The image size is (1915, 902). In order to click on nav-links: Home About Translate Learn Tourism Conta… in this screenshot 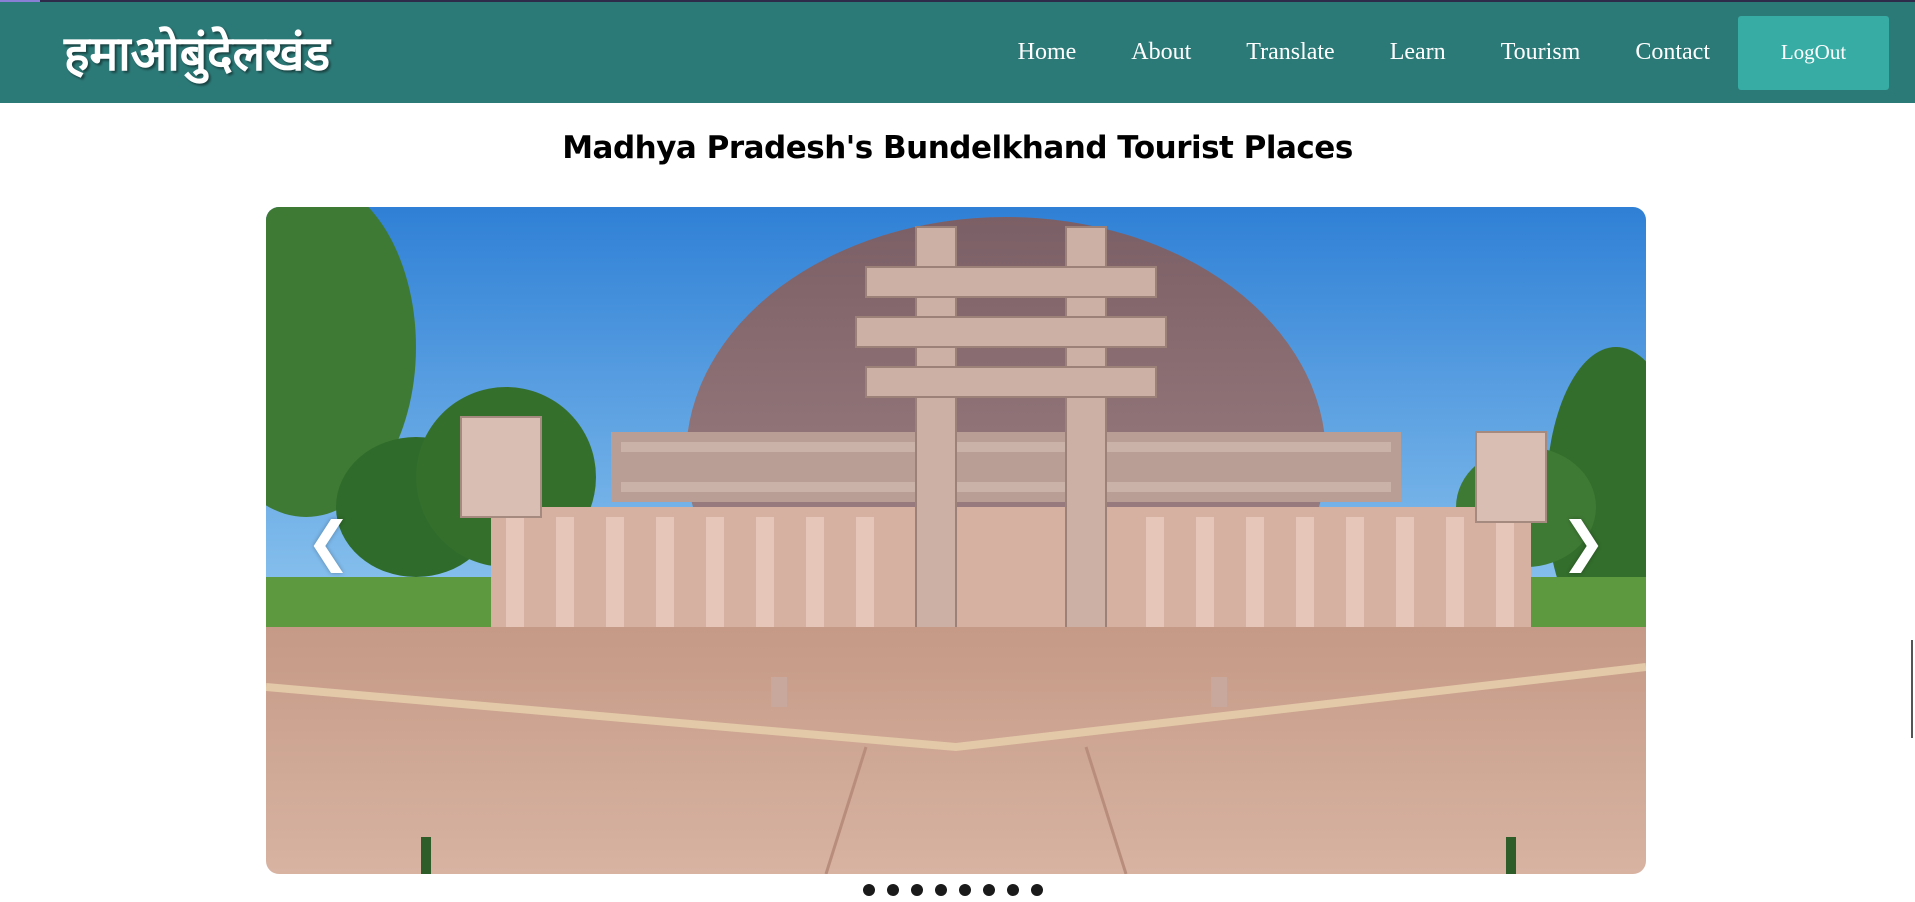, I will do `click(1466, 52)`.